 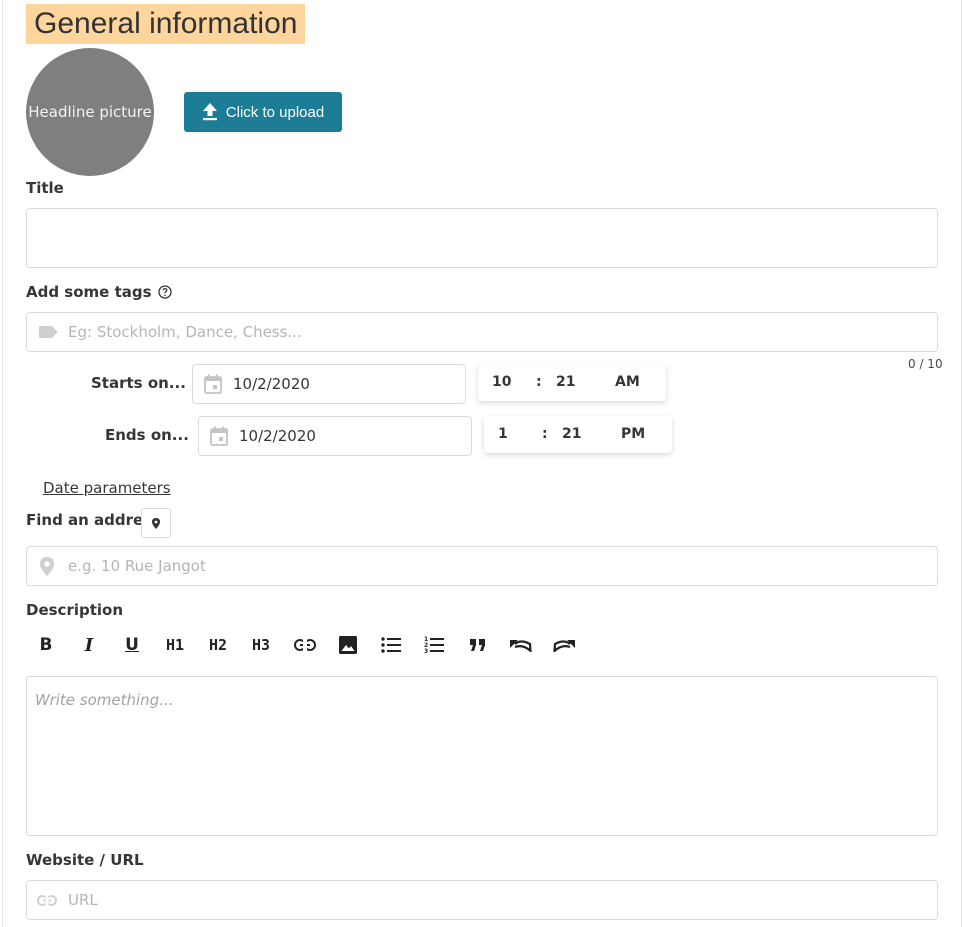 I want to click on headline-picture: Headline picture, so click(x=90, y=112).